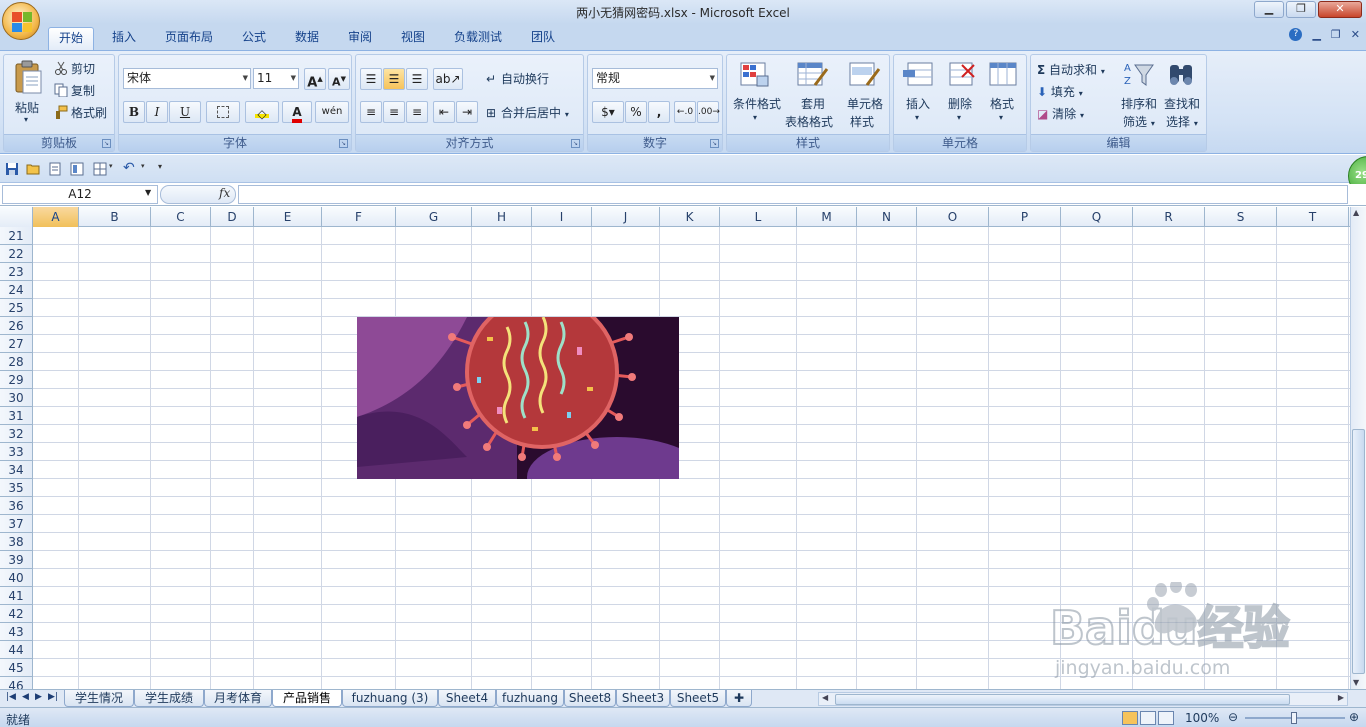  What do you see at coordinates (16, 217) in the screenshot?
I see `select-all-corner` at bounding box center [16, 217].